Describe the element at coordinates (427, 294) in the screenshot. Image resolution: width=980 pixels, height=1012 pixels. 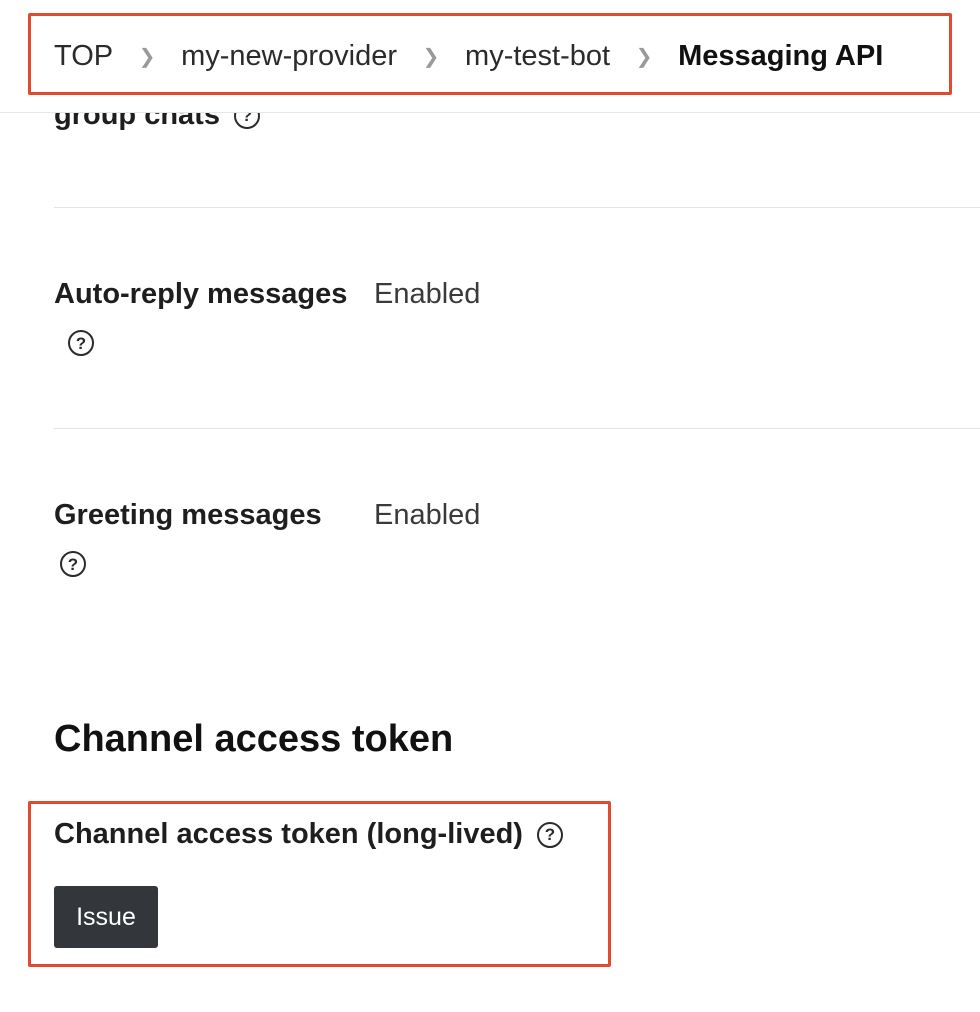
I see `auto-reply-value: Enabled` at that location.